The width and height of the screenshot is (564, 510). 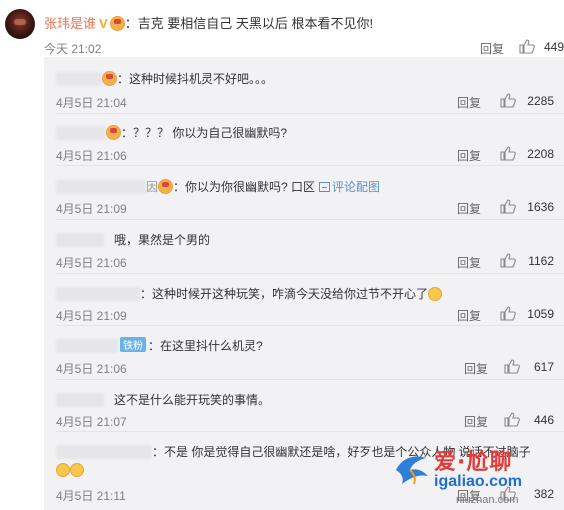 What do you see at coordinates (541, 261) in the screenshot?
I see `like-count: 1162` at bounding box center [541, 261].